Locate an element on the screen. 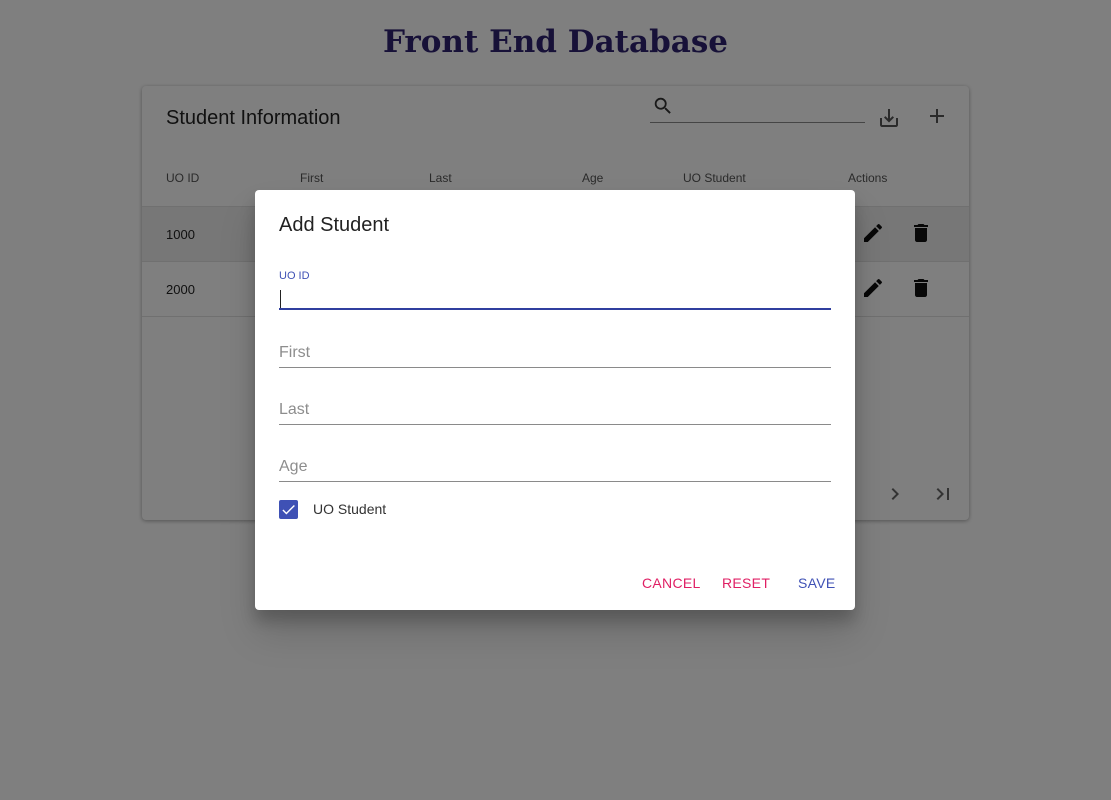 Image resolution: width=1111 pixels, height=800 pixels. text-caret is located at coordinates (280, 299).